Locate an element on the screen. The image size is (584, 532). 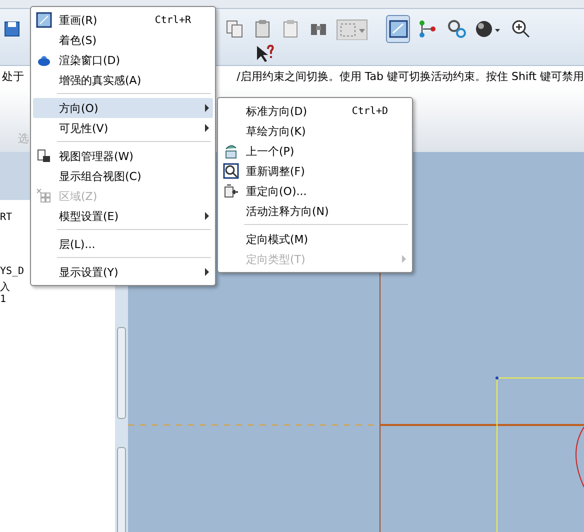
menu-item: 重新调整(F) is located at coordinates (315, 171).